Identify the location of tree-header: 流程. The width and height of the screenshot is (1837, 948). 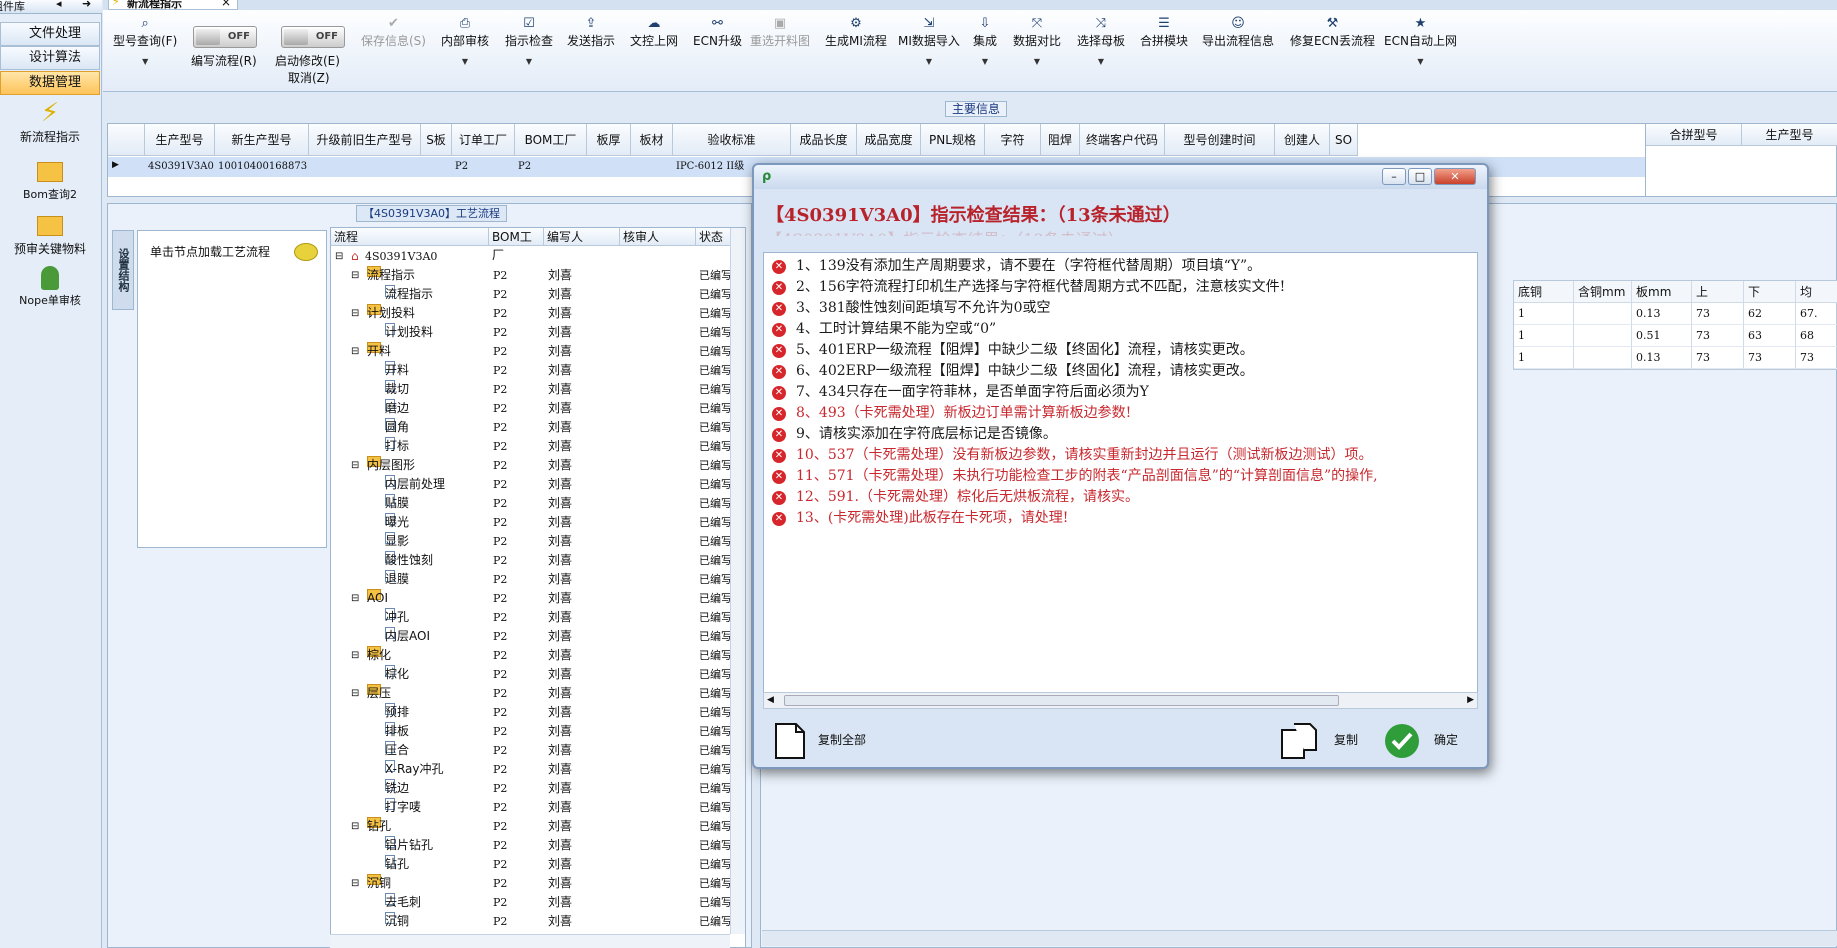
(410, 237).